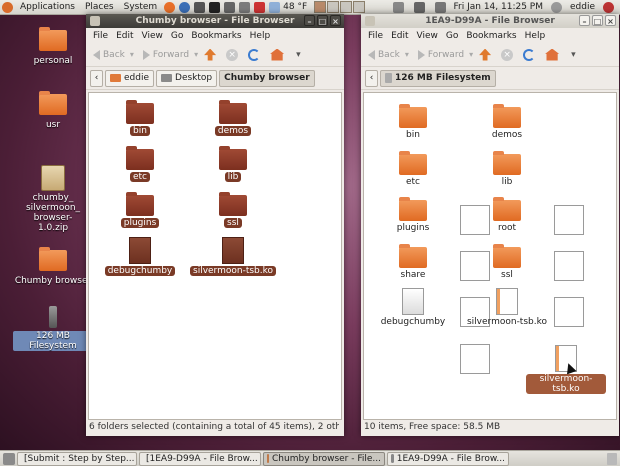  What do you see at coordinates (215, 7) in the screenshot?
I see `terminal-icon` at bounding box center [215, 7].